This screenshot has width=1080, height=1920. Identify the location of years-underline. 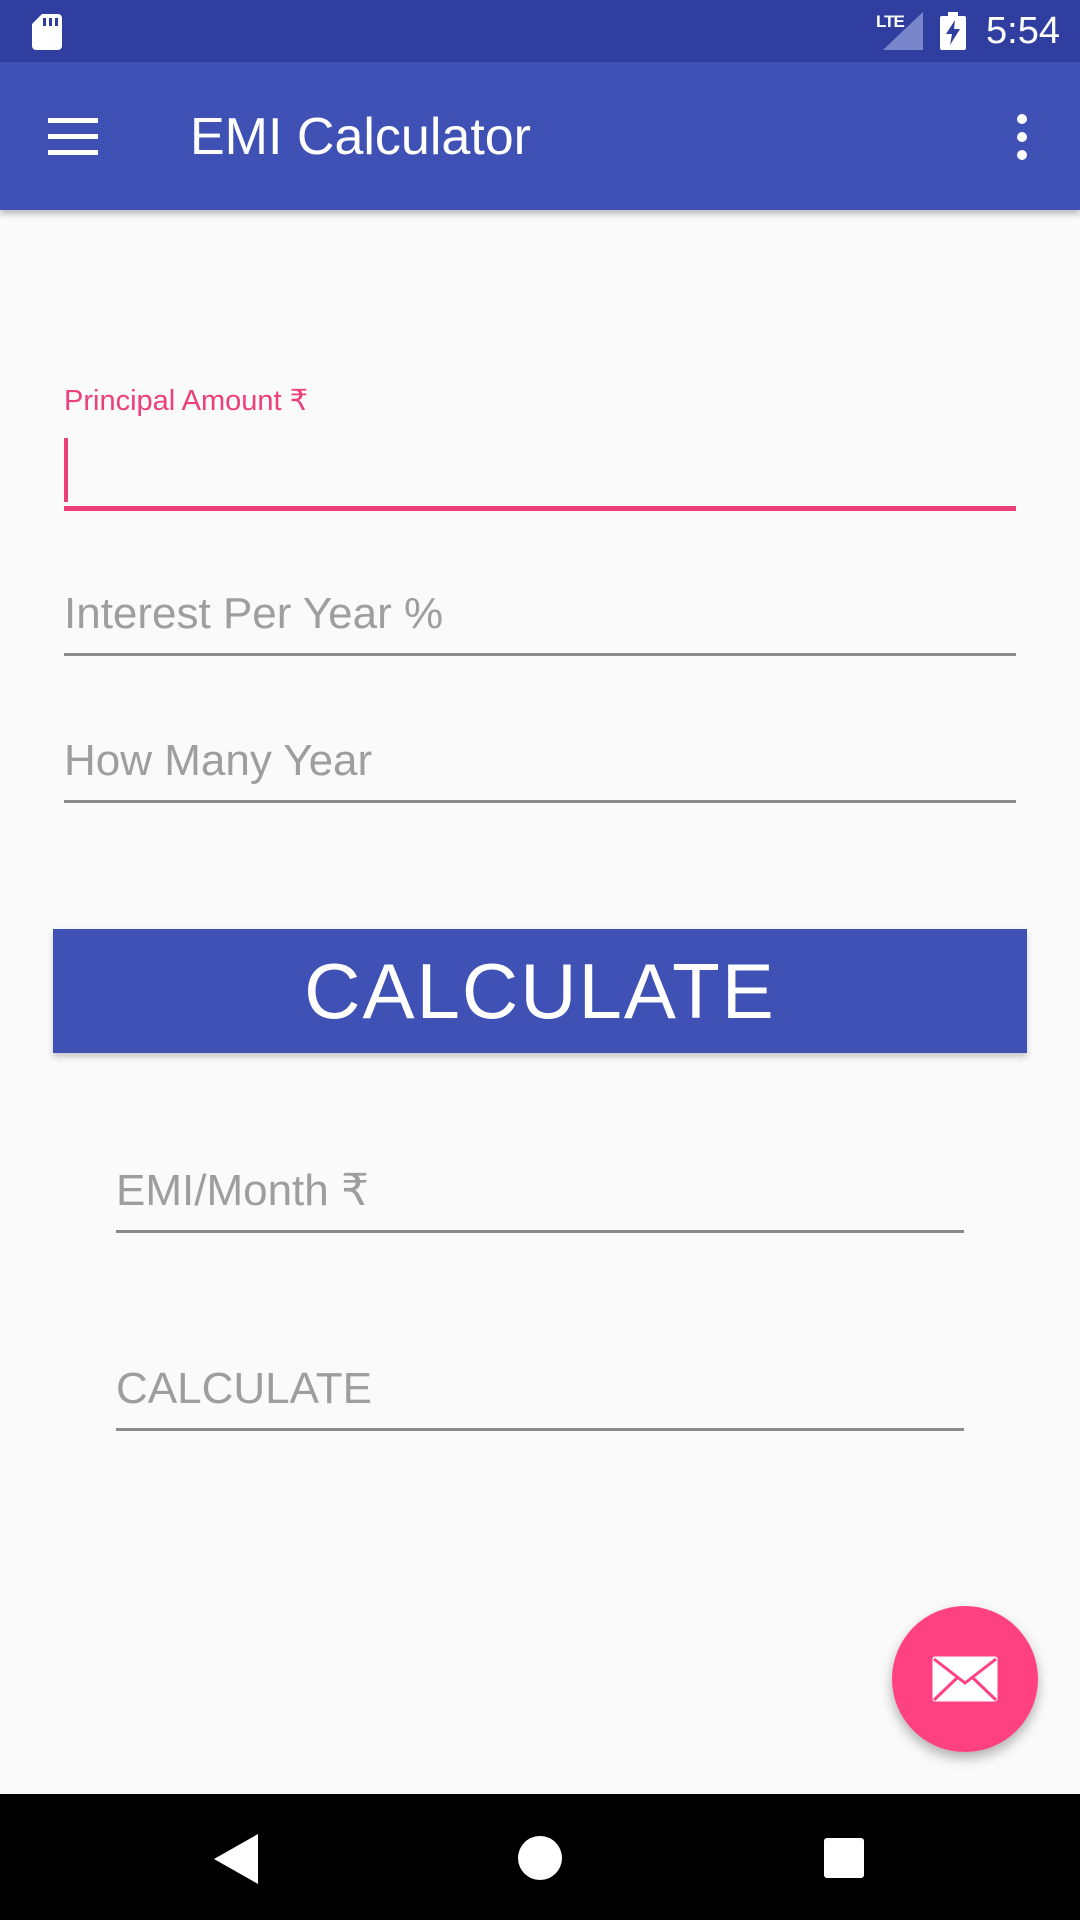
(540, 801).